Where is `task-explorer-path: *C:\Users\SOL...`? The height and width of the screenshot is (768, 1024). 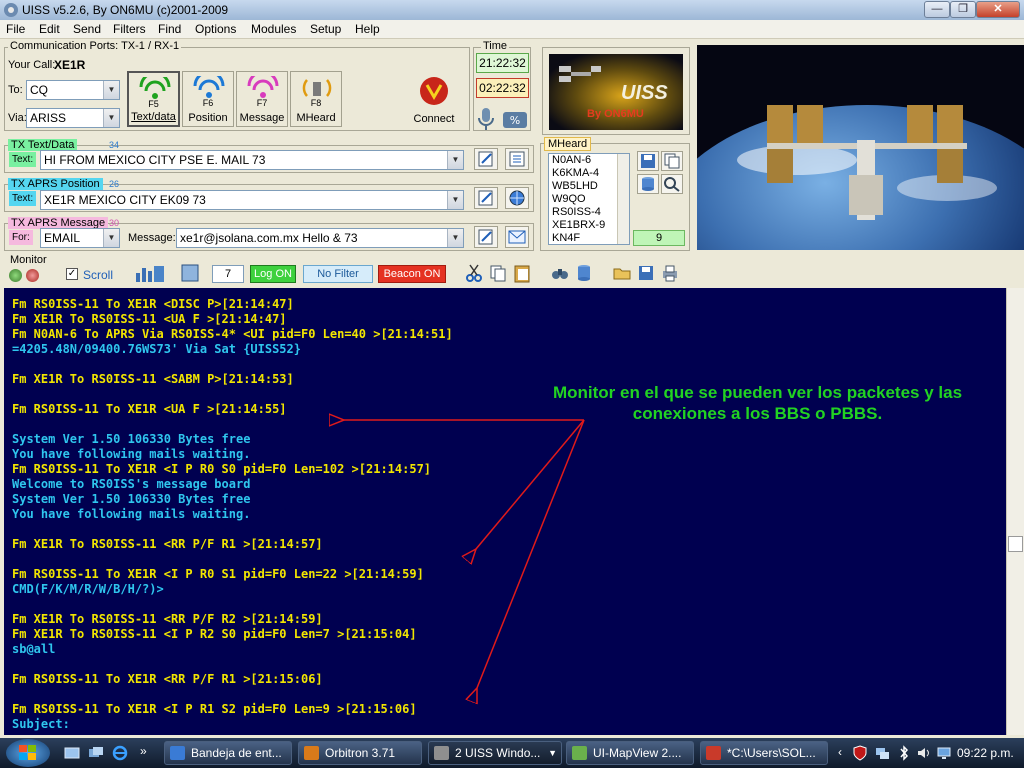 task-explorer-path: *C:\Users\SOL... is located at coordinates (764, 753).